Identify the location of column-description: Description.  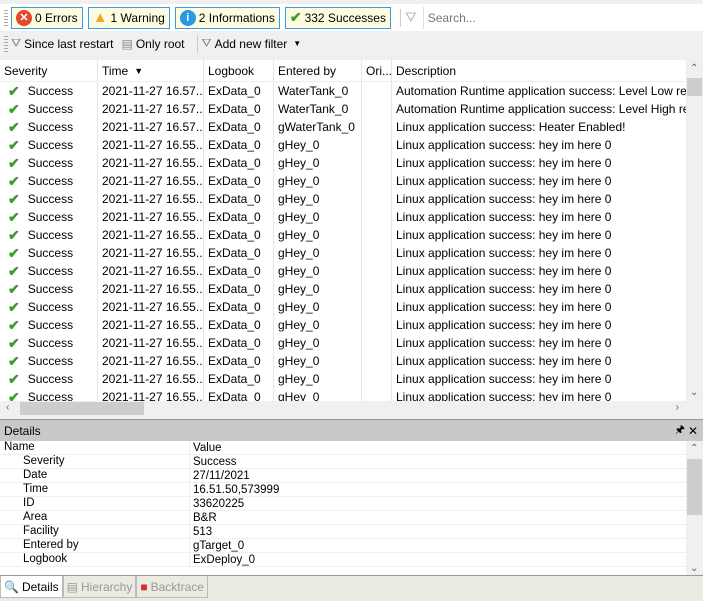
(539, 70).